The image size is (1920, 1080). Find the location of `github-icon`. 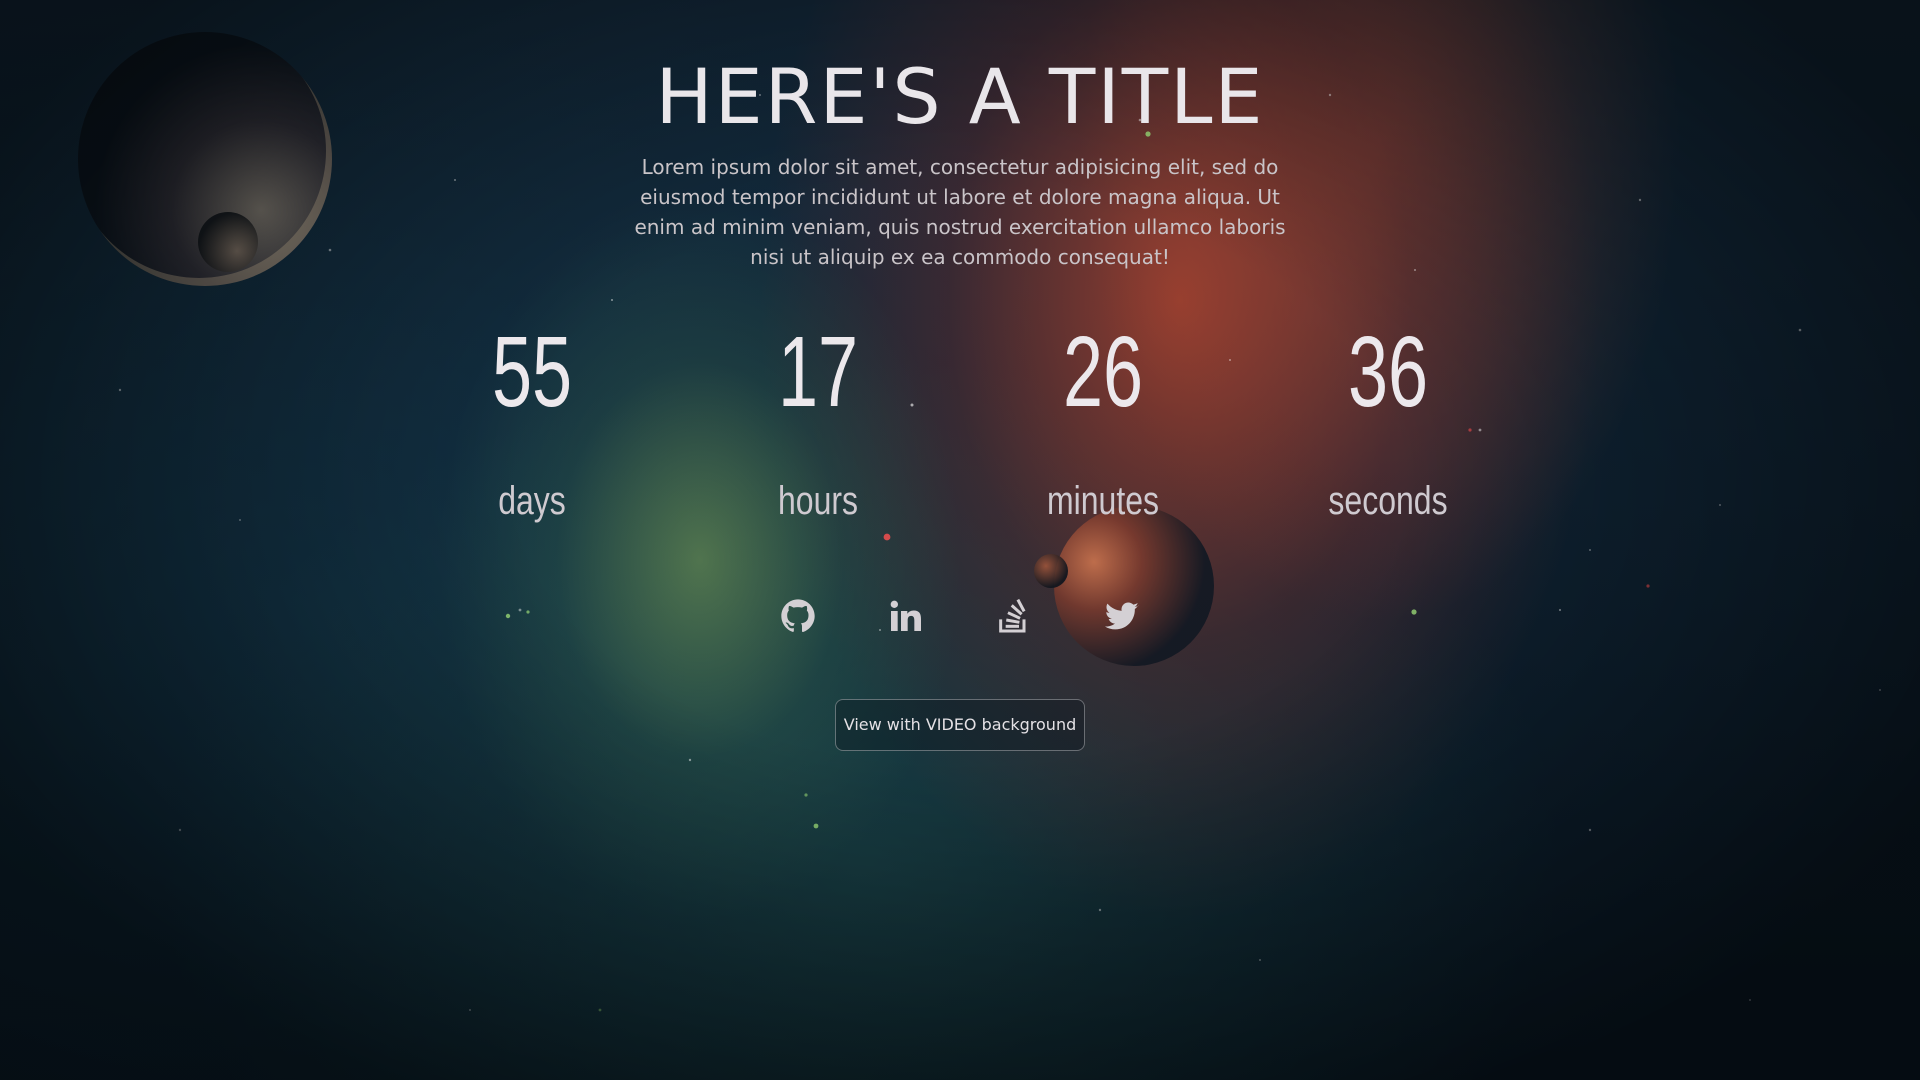

github-icon is located at coordinates (798, 616).